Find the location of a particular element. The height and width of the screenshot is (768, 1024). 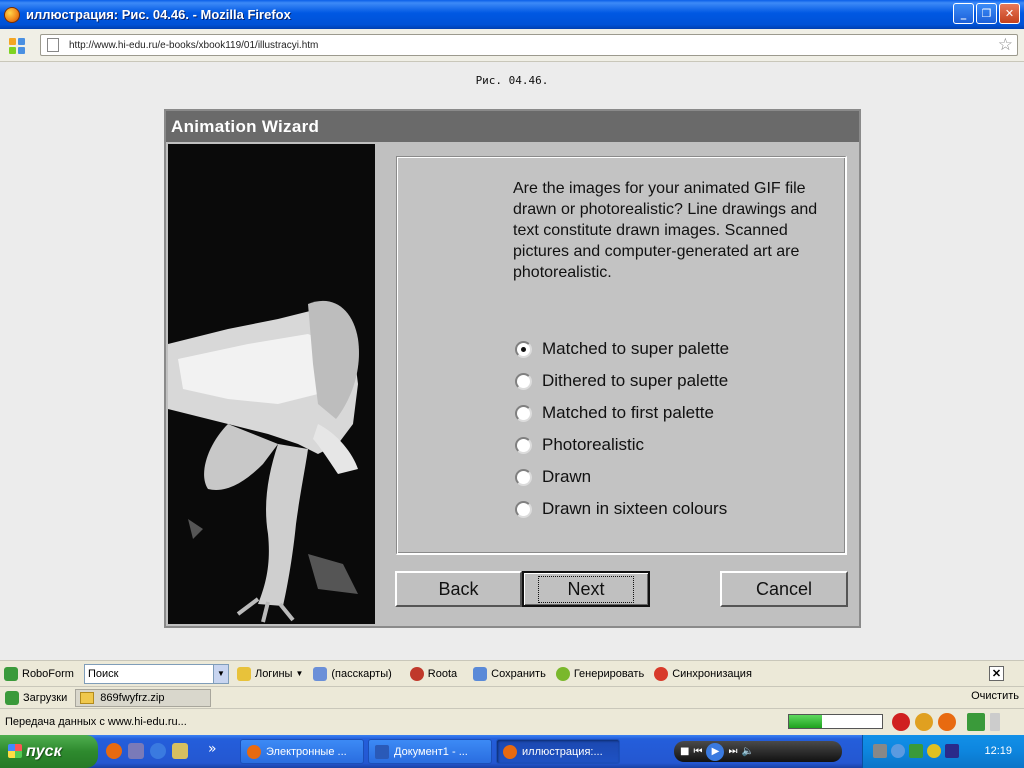

option-drawn-sixteen-colours: Drawn in sixteen colours is located at coordinates (622, 509).